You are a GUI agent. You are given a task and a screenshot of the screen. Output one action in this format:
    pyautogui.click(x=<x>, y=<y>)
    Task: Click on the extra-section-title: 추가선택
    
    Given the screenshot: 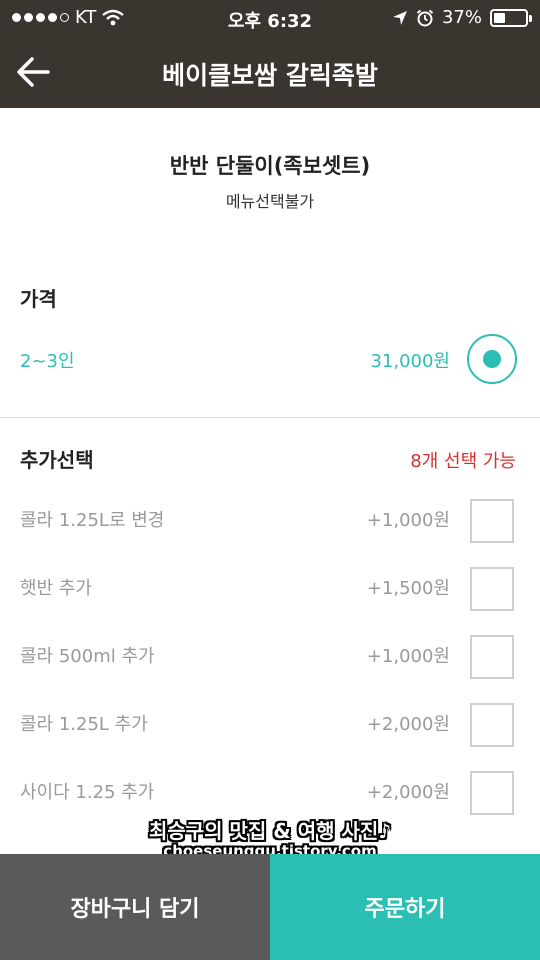 What is the action you would take?
    pyautogui.click(x=57, y=460)
    